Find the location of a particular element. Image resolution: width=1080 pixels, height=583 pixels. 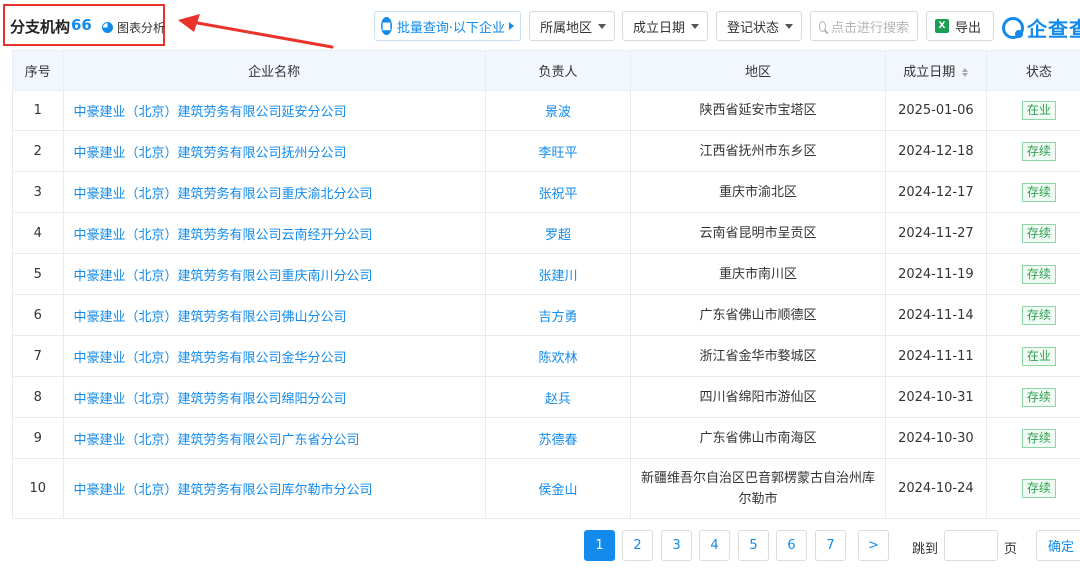

row-index: 2 is located at coordinates (38, 151).